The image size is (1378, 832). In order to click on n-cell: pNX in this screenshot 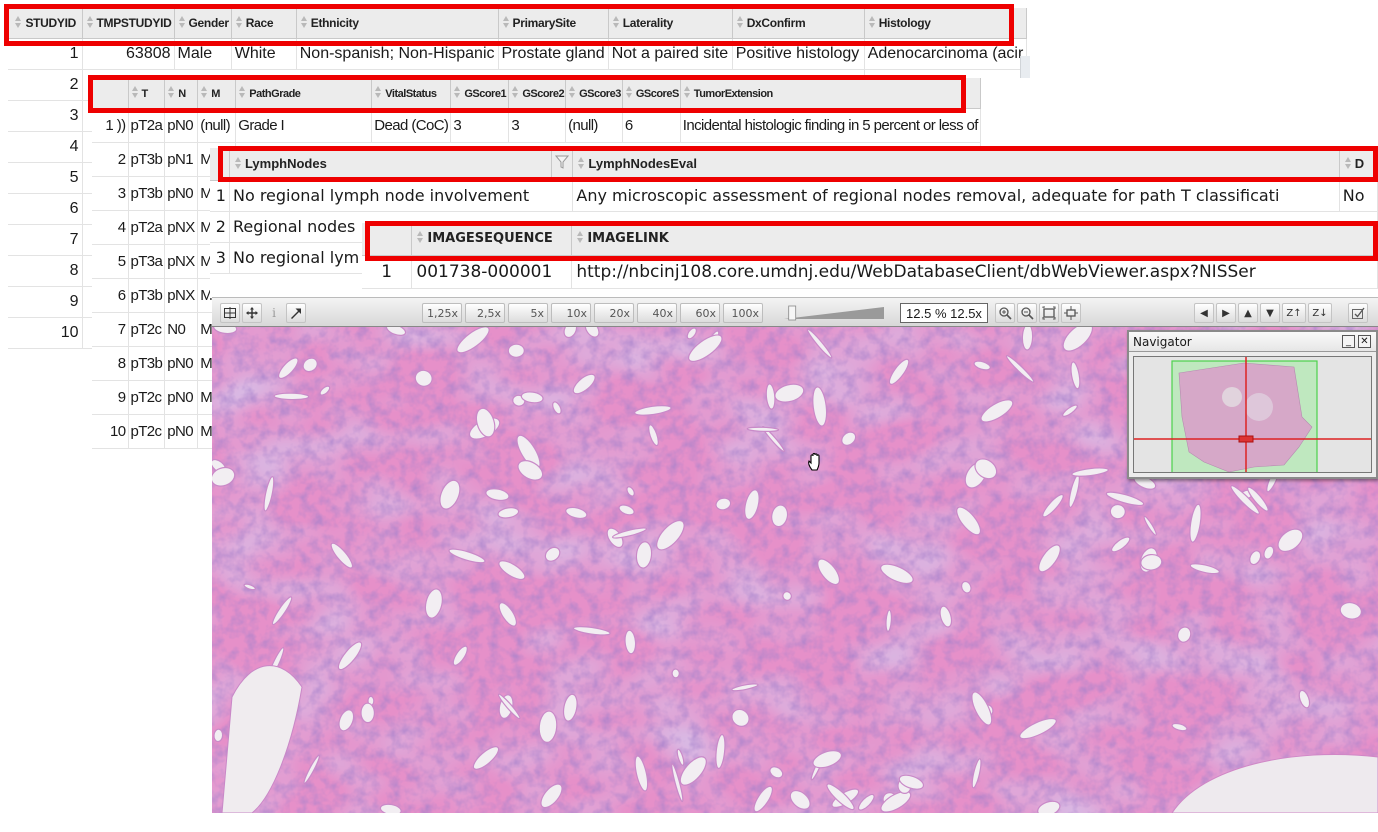, I will do `click(181, 295)`.